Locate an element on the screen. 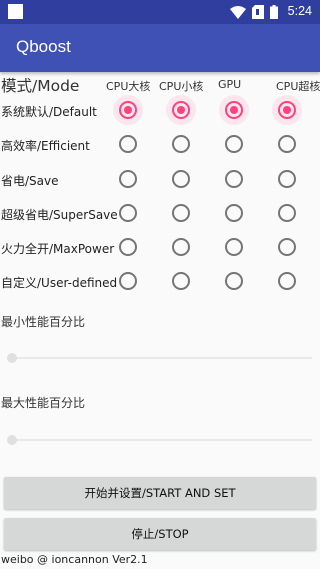 Image resolution: width=320 pixels, height=569 pixels. mode-row-label: 火力全开/MaxPower is located at coordinates (58, 249).